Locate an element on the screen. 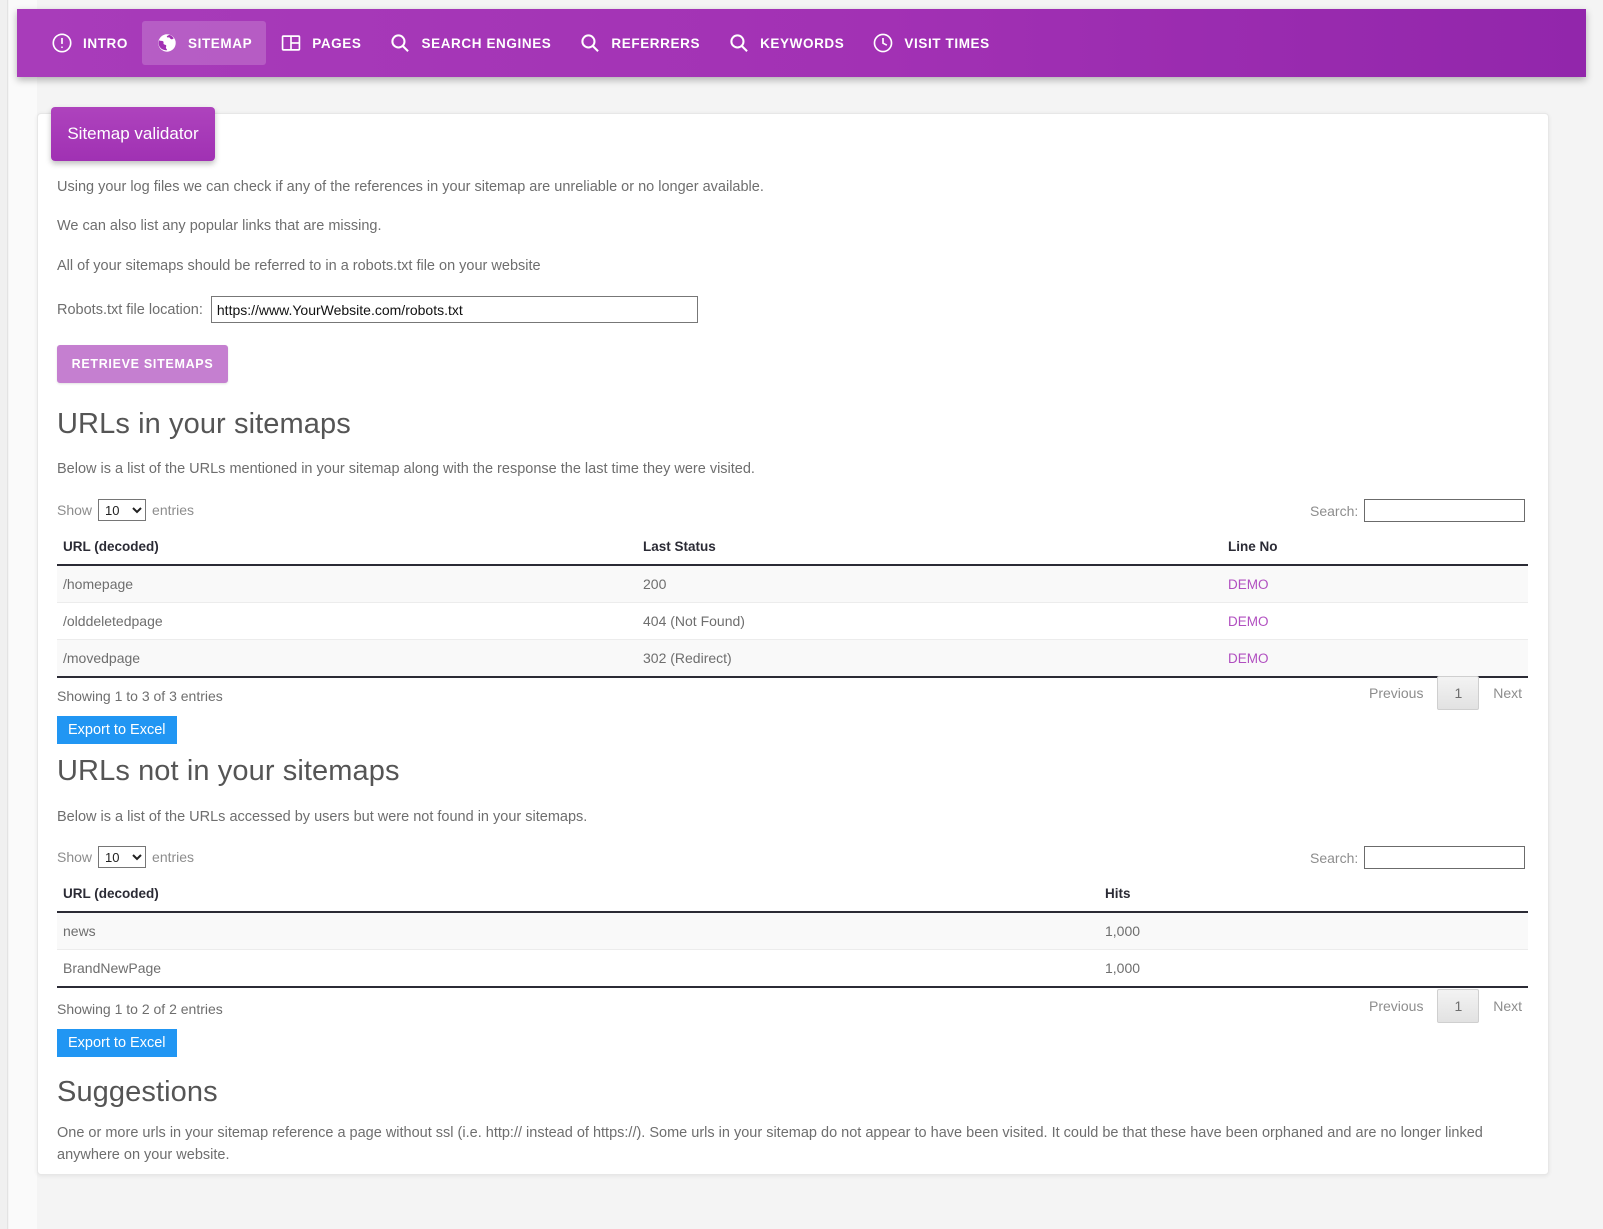 The image size is (1603, 1229). robots-location-row: Robots.txt file location: is located at coordinates (377, 309).